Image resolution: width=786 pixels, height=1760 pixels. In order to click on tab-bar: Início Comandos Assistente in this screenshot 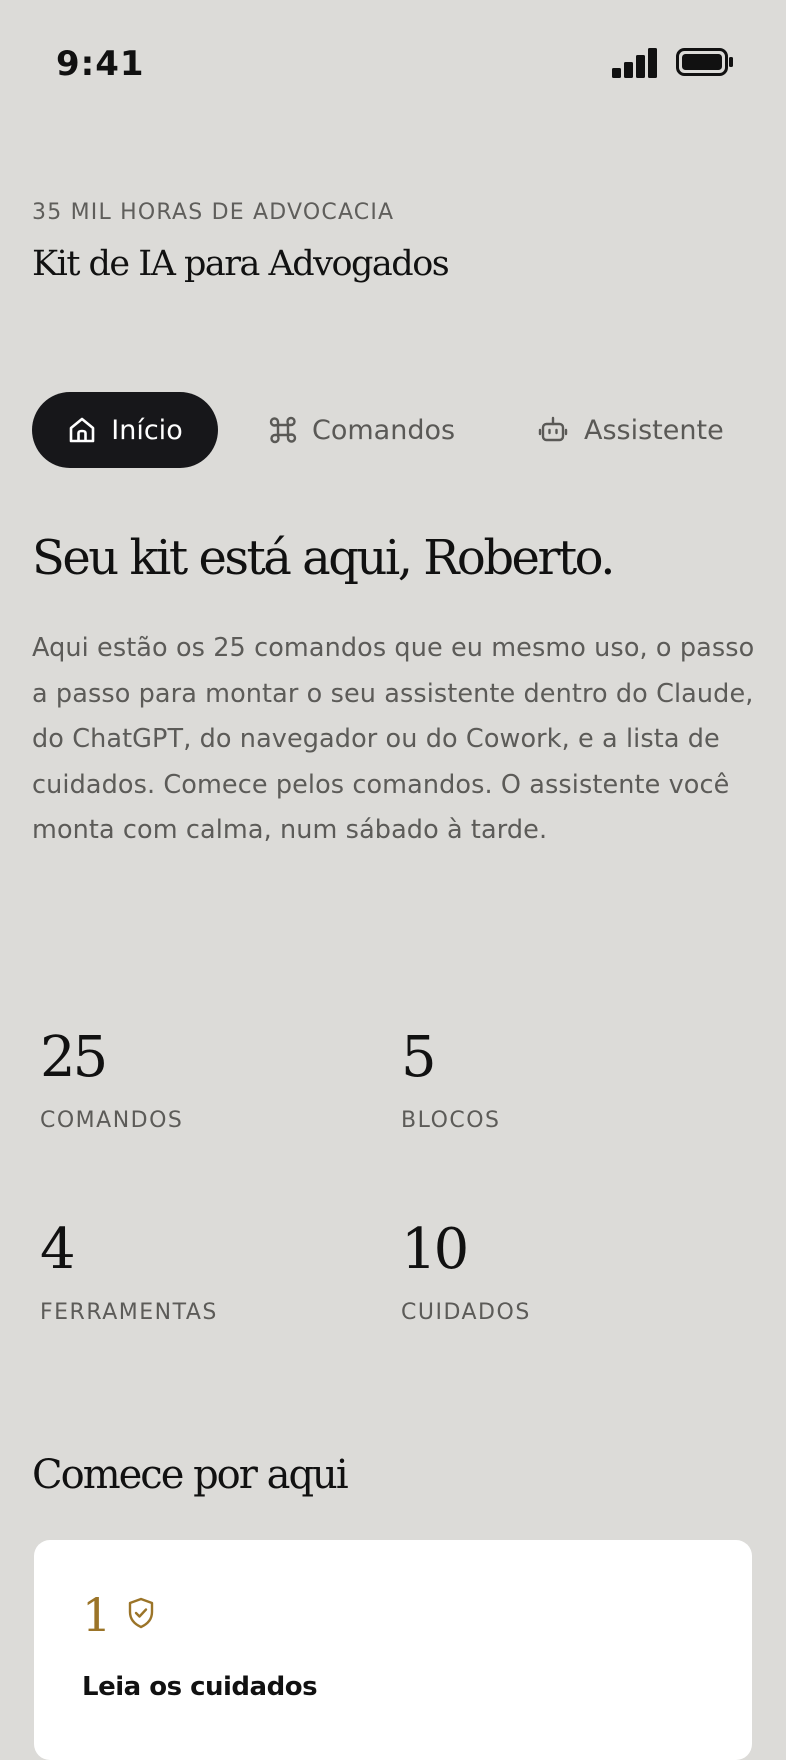, I will do `click(393, 430)`.